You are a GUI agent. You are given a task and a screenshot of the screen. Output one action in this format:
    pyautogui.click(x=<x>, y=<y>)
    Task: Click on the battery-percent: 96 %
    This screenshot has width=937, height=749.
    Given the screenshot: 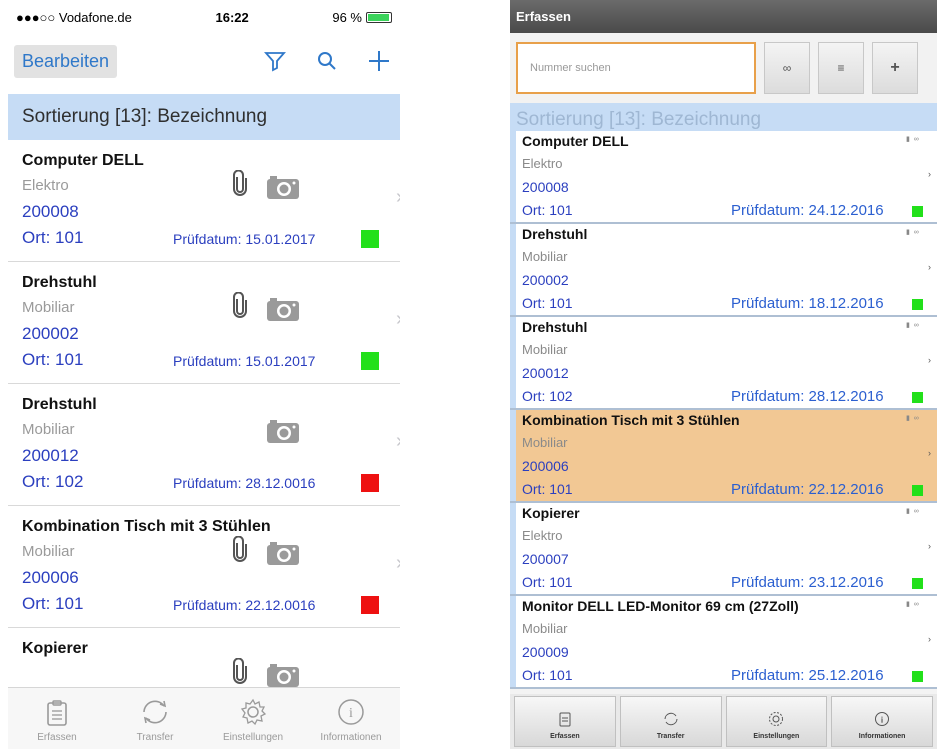 What is the action you would take?
    pyautogui.click(x=347, y=17)
    